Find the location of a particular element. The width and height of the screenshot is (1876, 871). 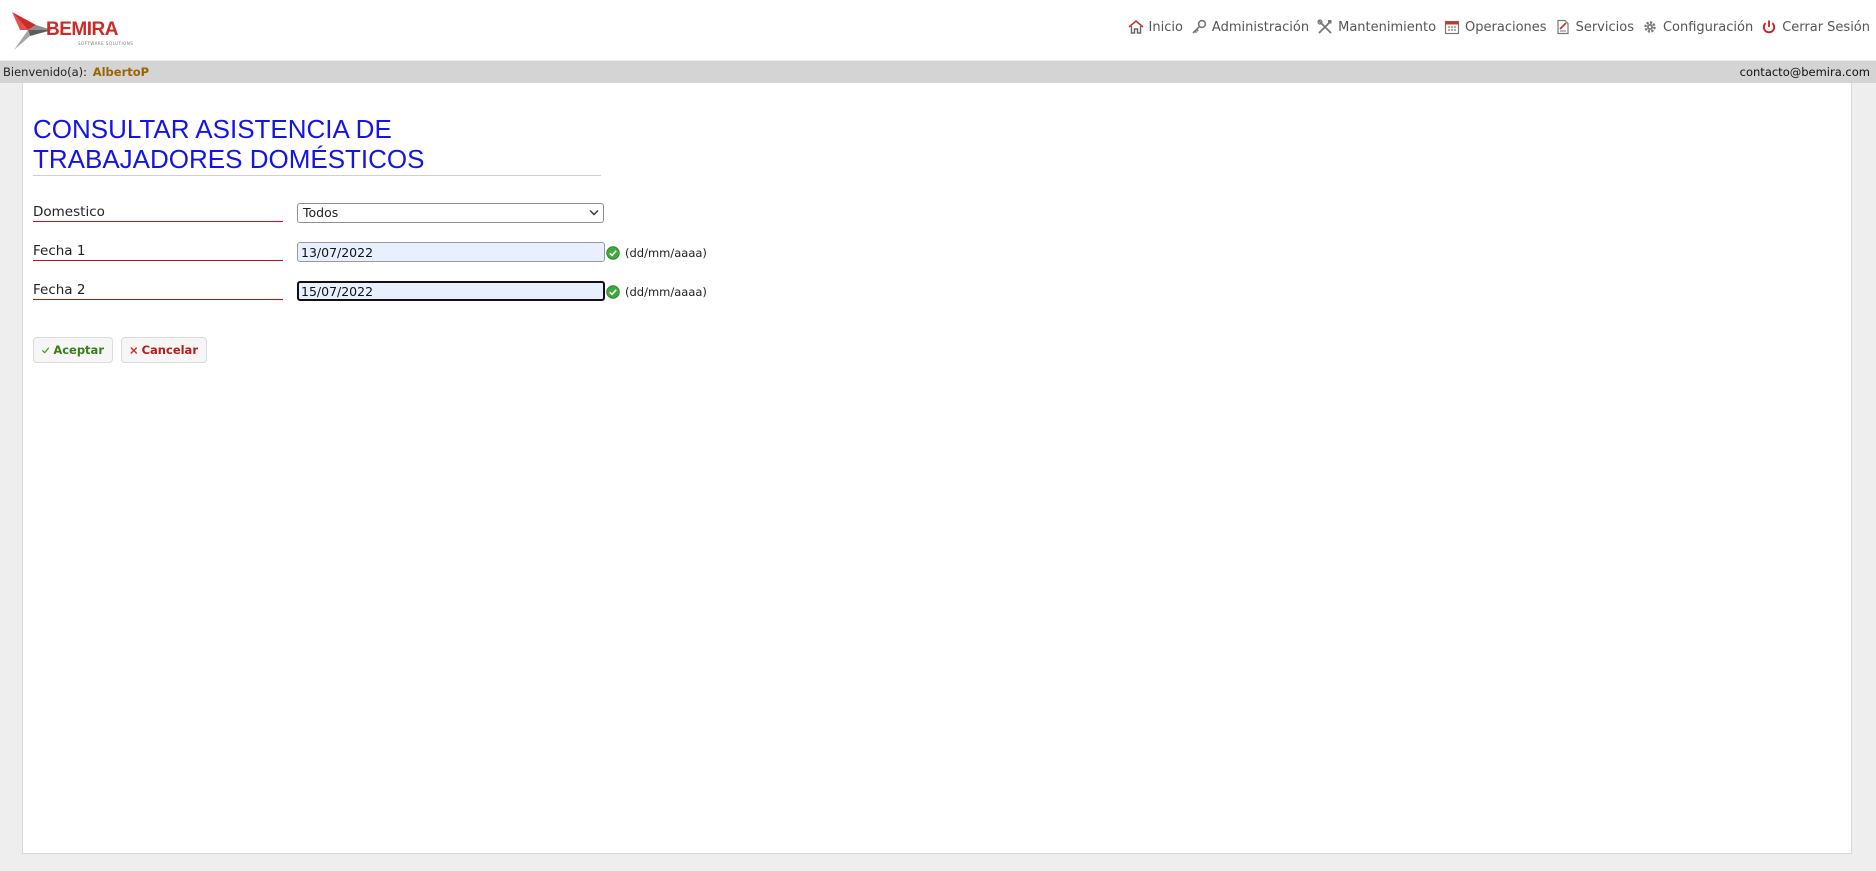

logo-wordmark: BEMIRA is located at coordinates (82, 29).